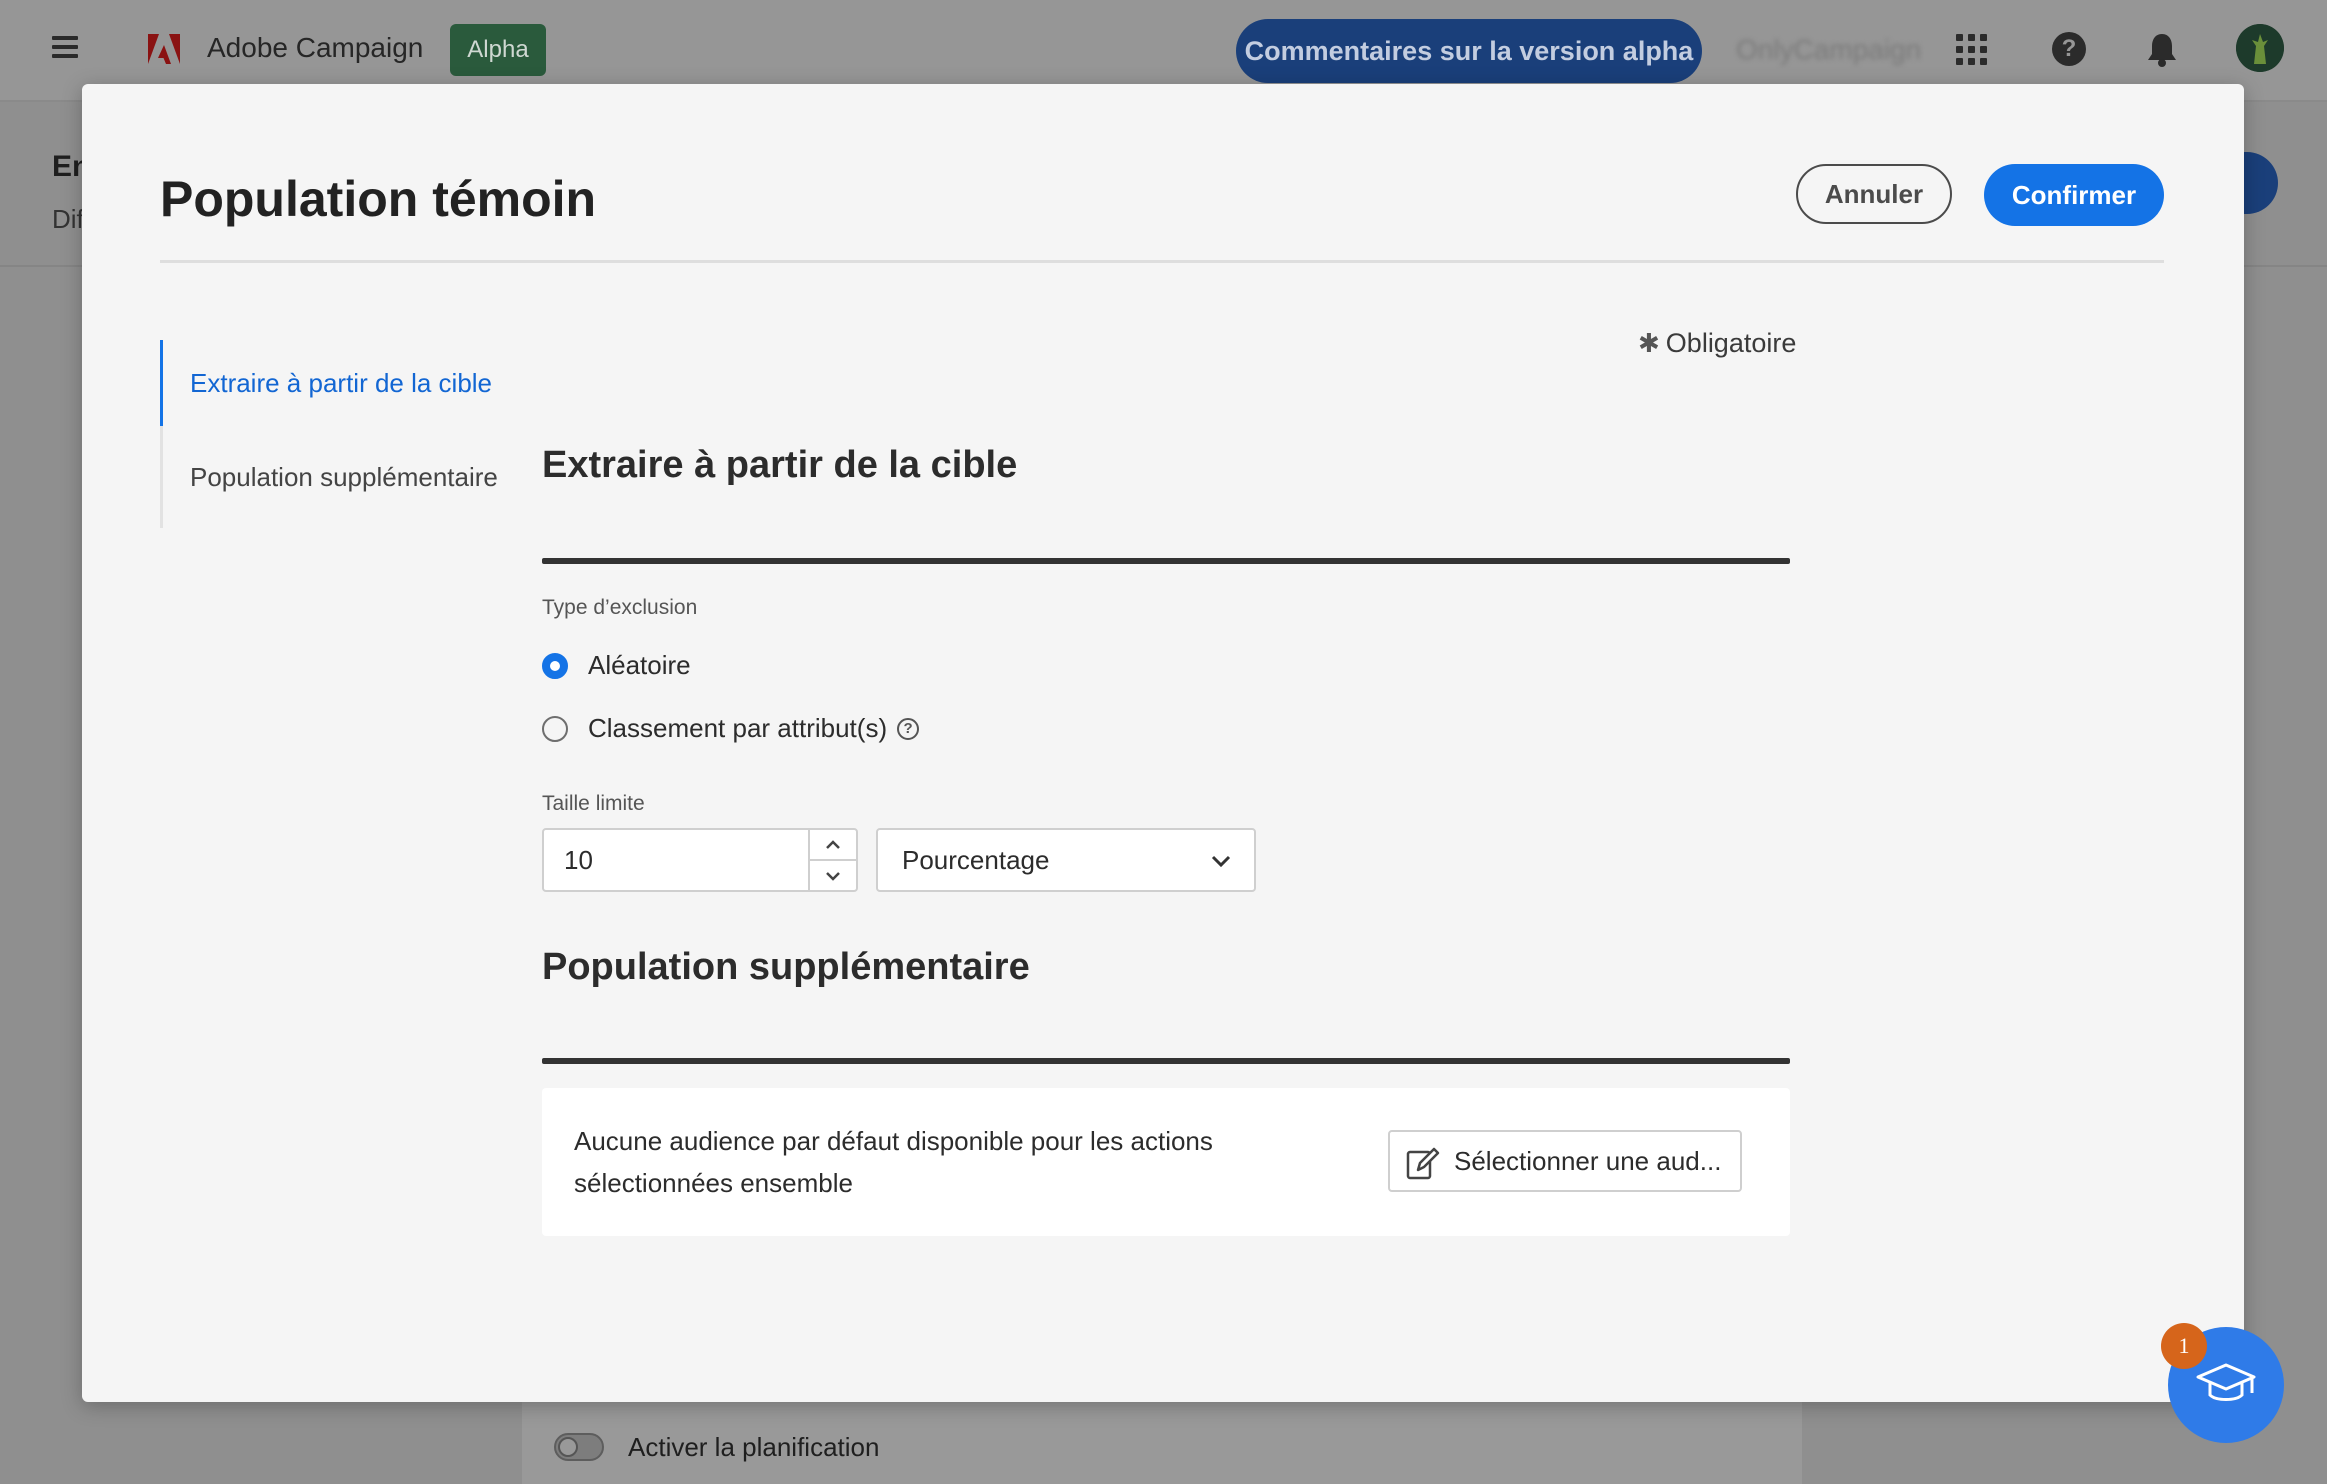  I want to click on decrement-button, so click(833, 876).